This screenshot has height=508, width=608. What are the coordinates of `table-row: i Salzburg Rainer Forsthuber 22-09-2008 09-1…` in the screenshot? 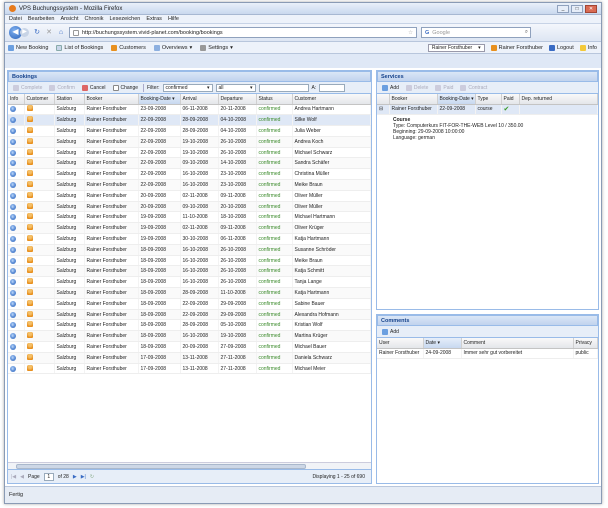 It's located at (189, 163).